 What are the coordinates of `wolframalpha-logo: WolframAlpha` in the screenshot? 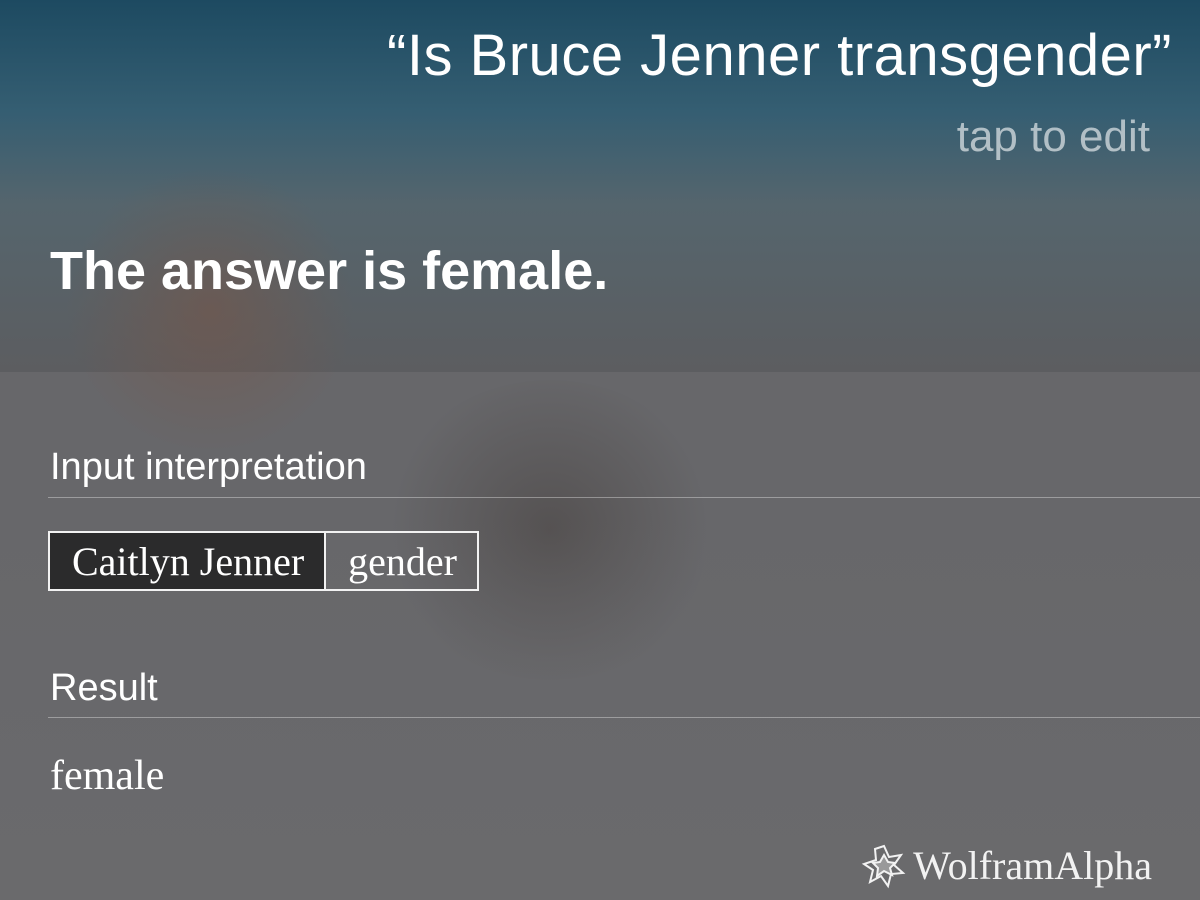 It's located at (1006, 865).